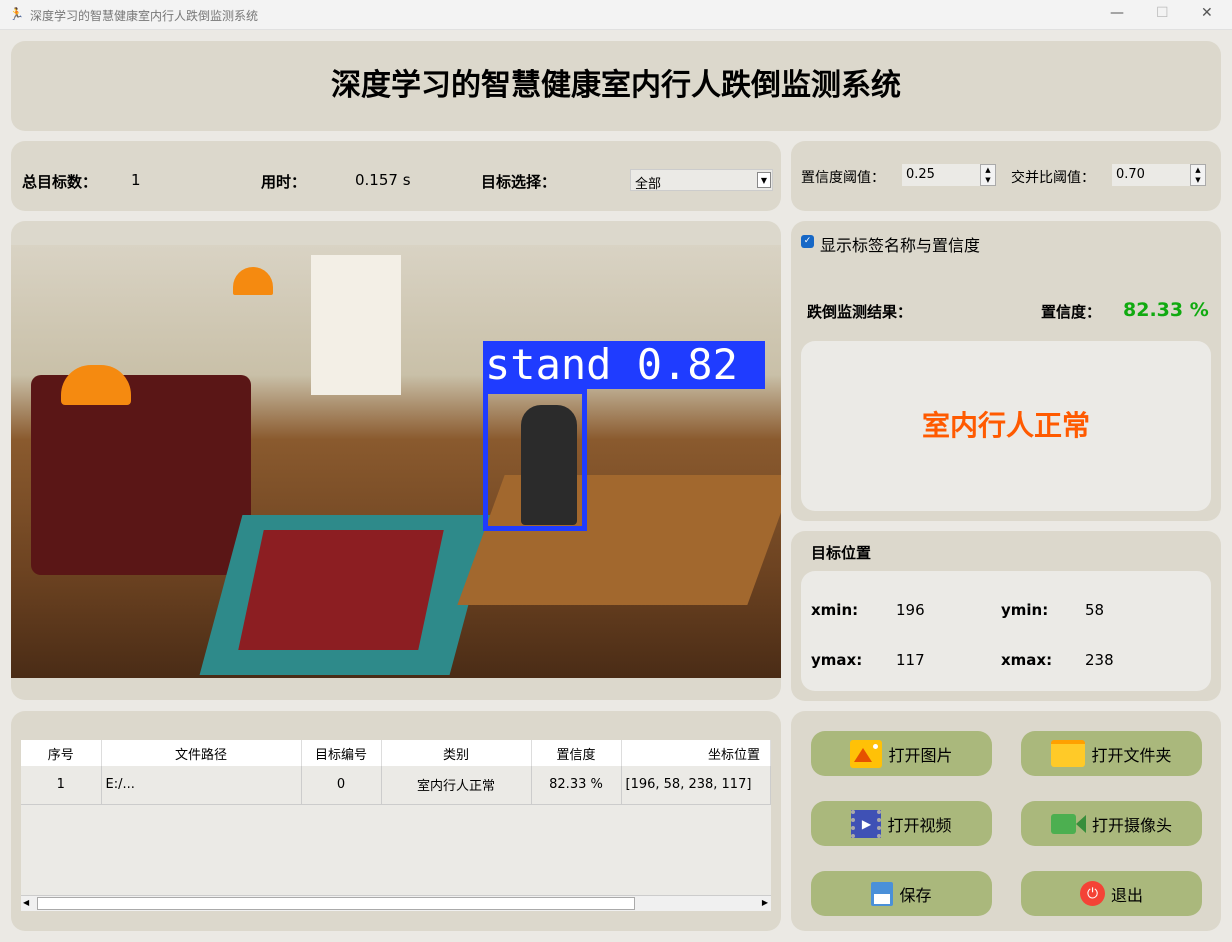  Describe the element at coordinates (136, 180) in the screenshot. I see `total-value: 1` at that location.